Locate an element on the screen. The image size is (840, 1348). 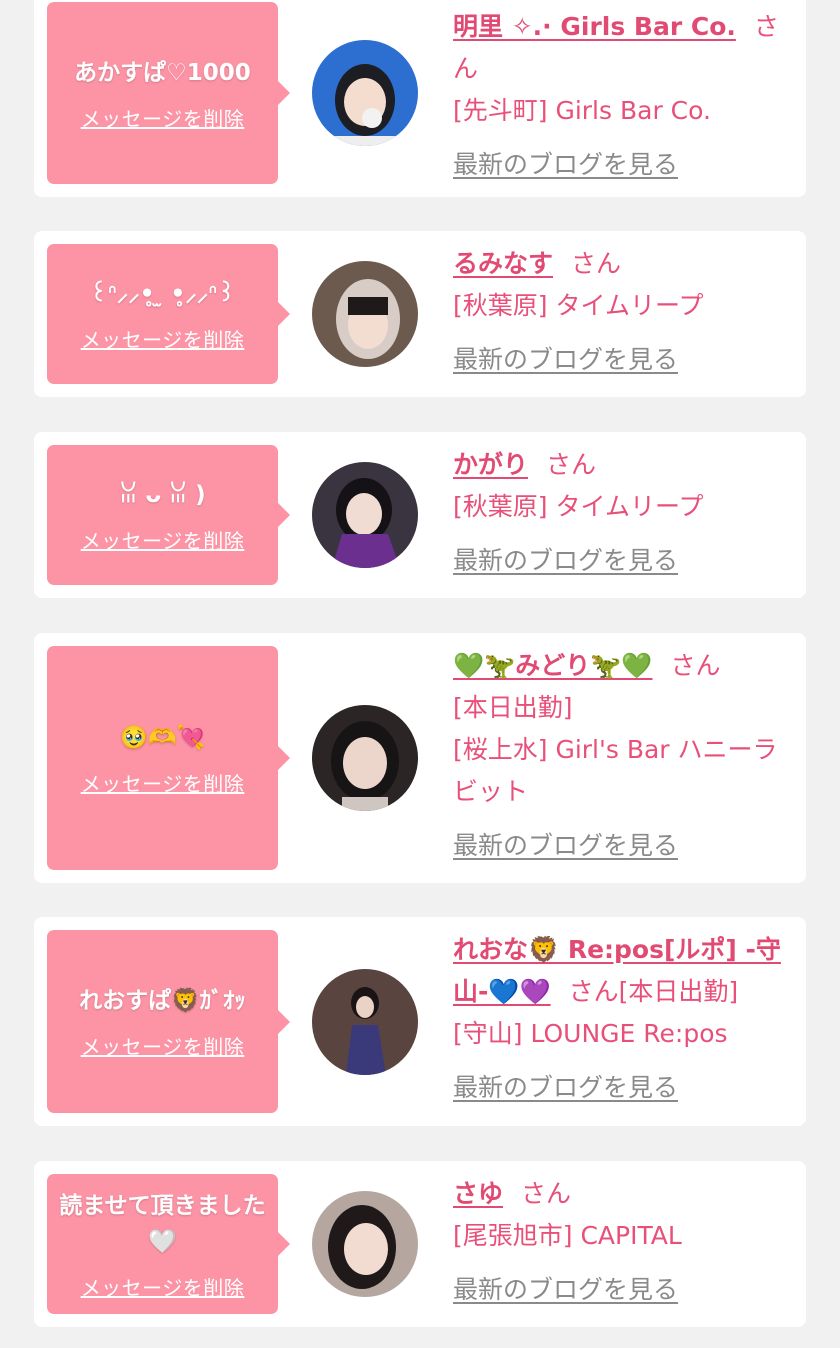
cast-name-link: 💚🦖みどり🦖💚 is located at coordinates (553, 665).